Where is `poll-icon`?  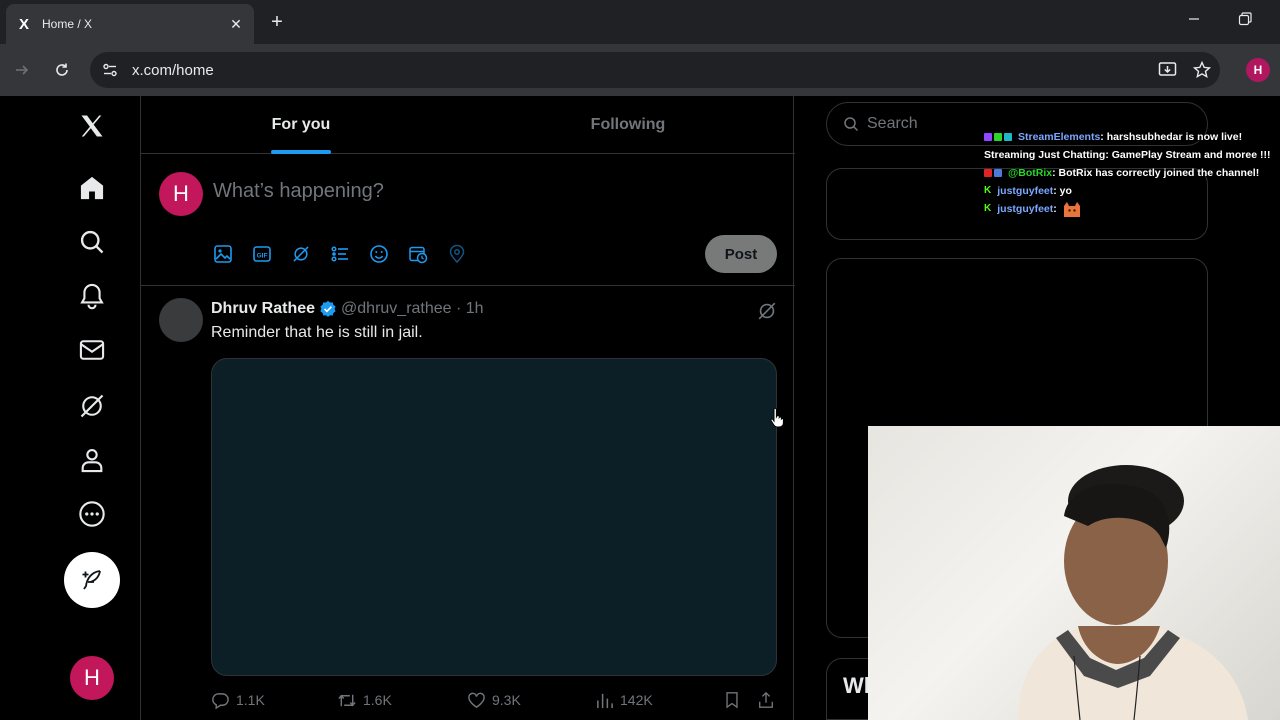 poll-icon is located at coordinates (349, 254).